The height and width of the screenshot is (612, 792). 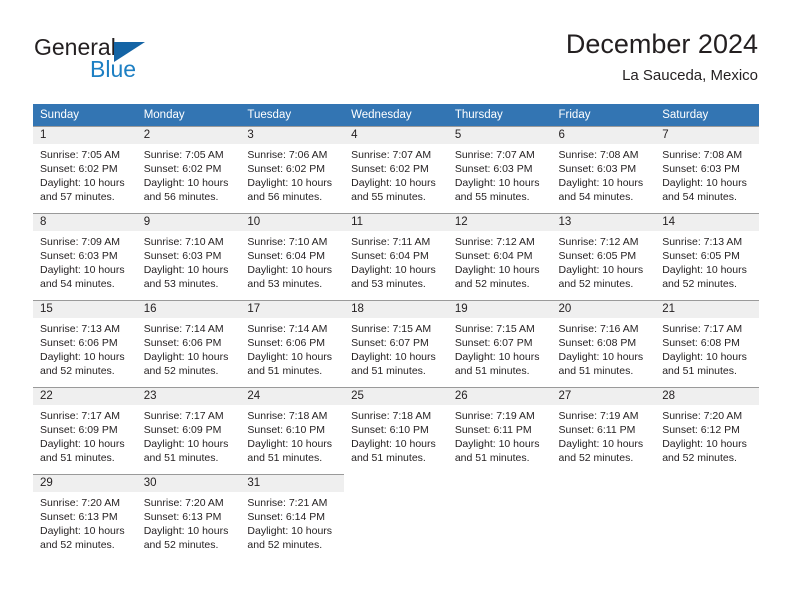 What do you see at coordinates (390, 343) in the screenshot?
I see `sunset-text: Sunset: 6:07 PM` at bounding box center [390, 343].